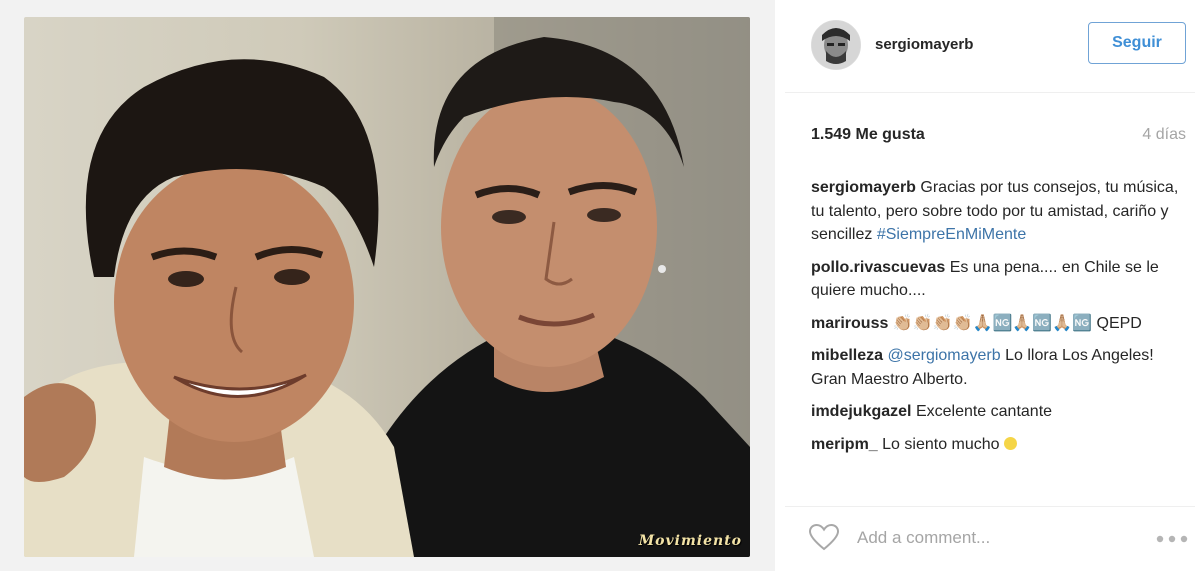 The image size is (1200, 571). I want to click on caption-hashtag: #SiempreEnMiMente, so click(951, 234).